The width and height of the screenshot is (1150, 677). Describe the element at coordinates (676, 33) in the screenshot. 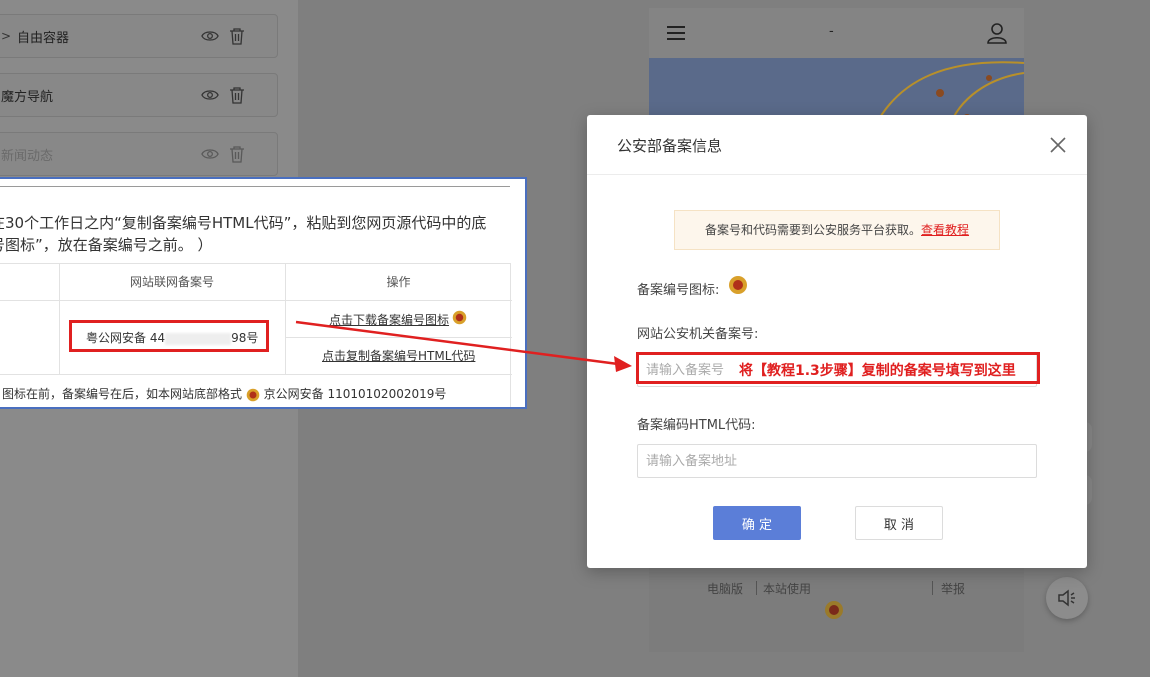

I see `menu-icon` at that location.